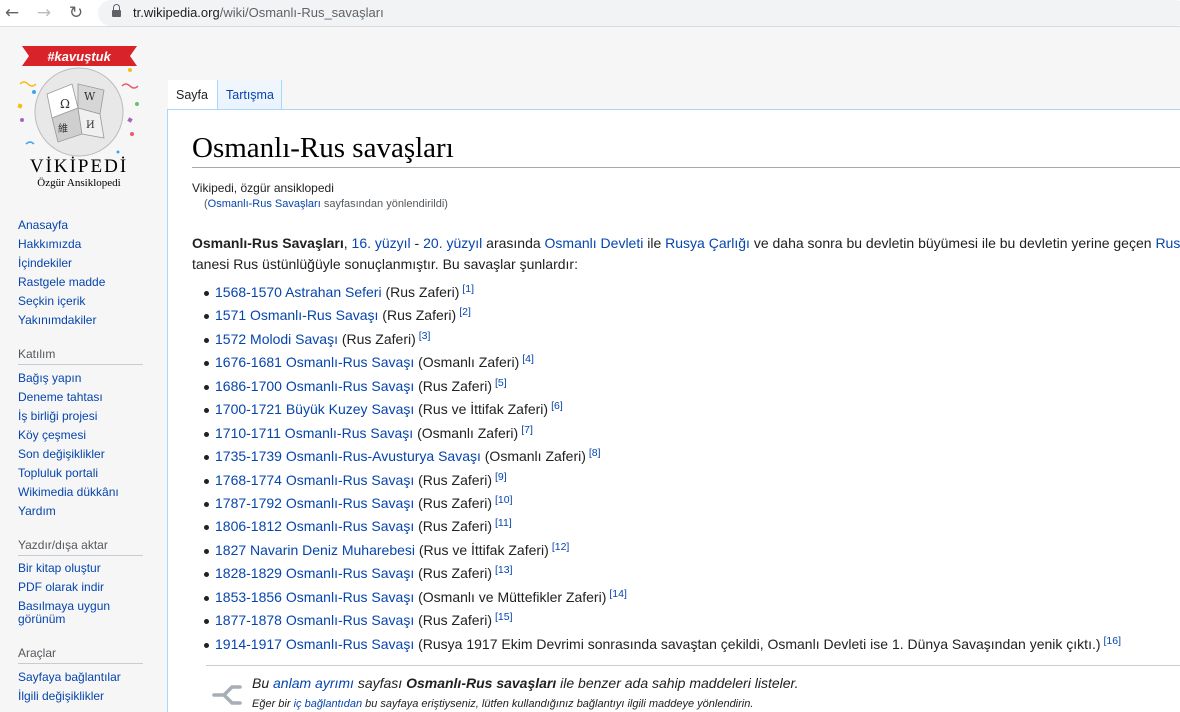 The width and height of the screenshot is (1180, 712). Describe the element at coordinates (41, 619) in the screenshot. I see `sidebar-item-basilmaya-uygun-2: görünüm` at that location.